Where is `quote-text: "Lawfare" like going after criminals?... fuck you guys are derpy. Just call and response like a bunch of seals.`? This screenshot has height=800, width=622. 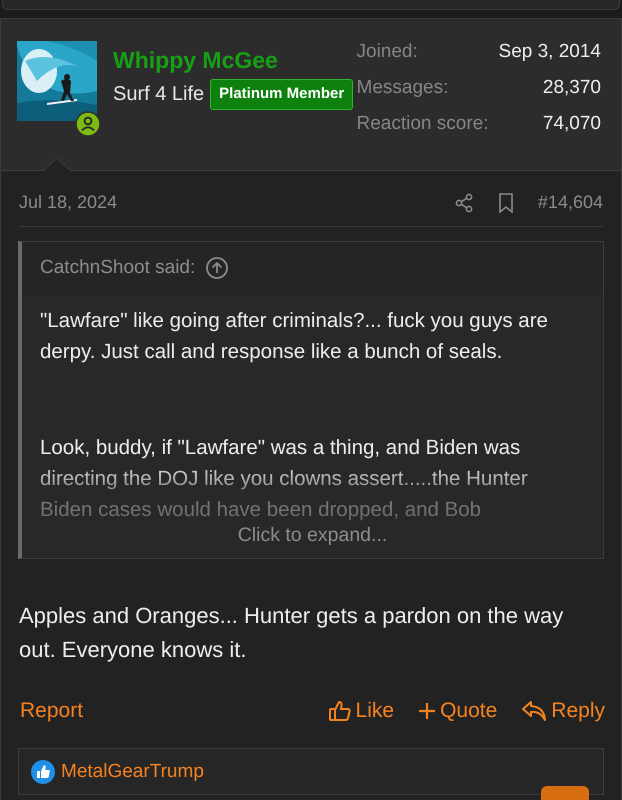
quote-text: "Lawfare" like going after criminals?... fuck you guys are derpy. Just call and response like a bunch of seals. is located at coordinates (294, 336).